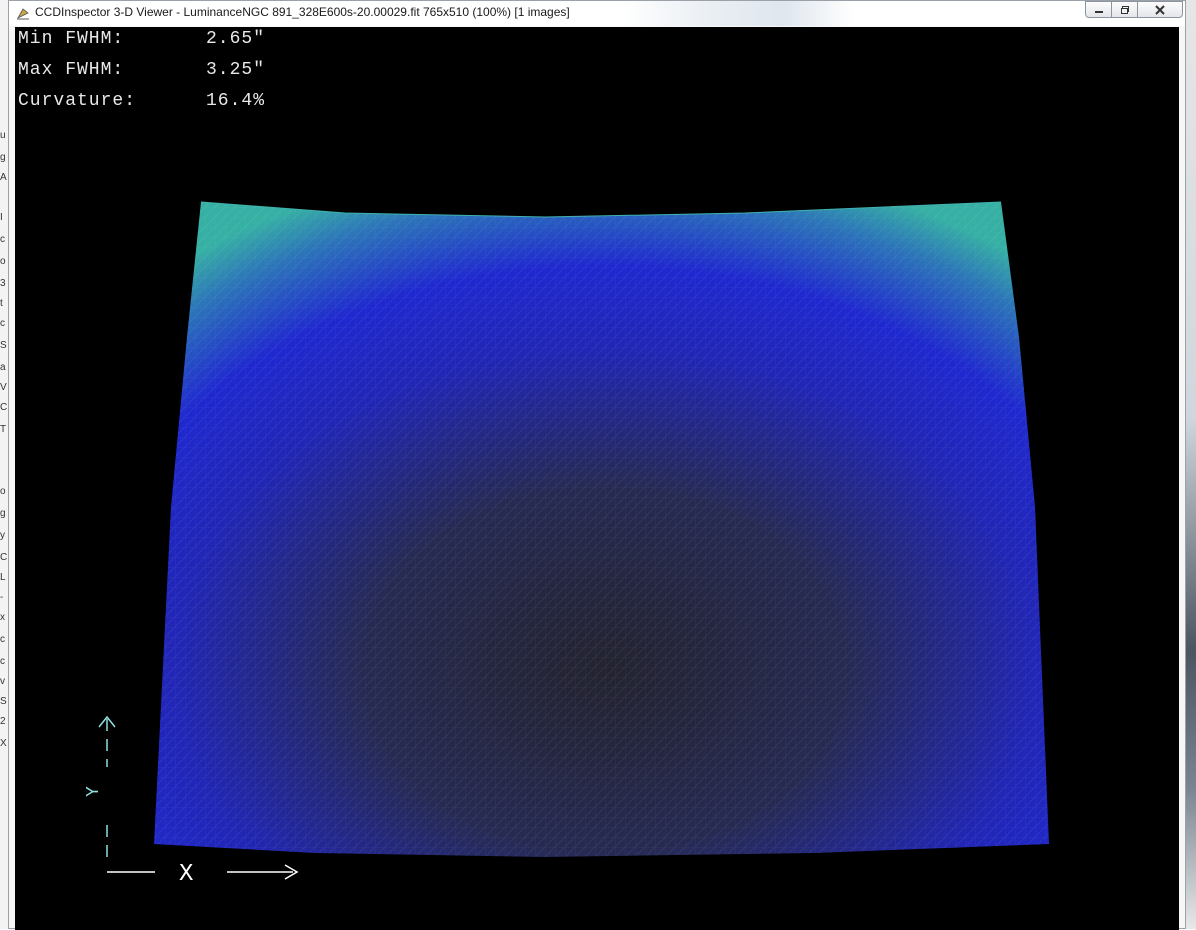 Image resolution: width=1196 pixels, height=930 pixels. I want to click on desktop-right-edge, so click(1191, 464).